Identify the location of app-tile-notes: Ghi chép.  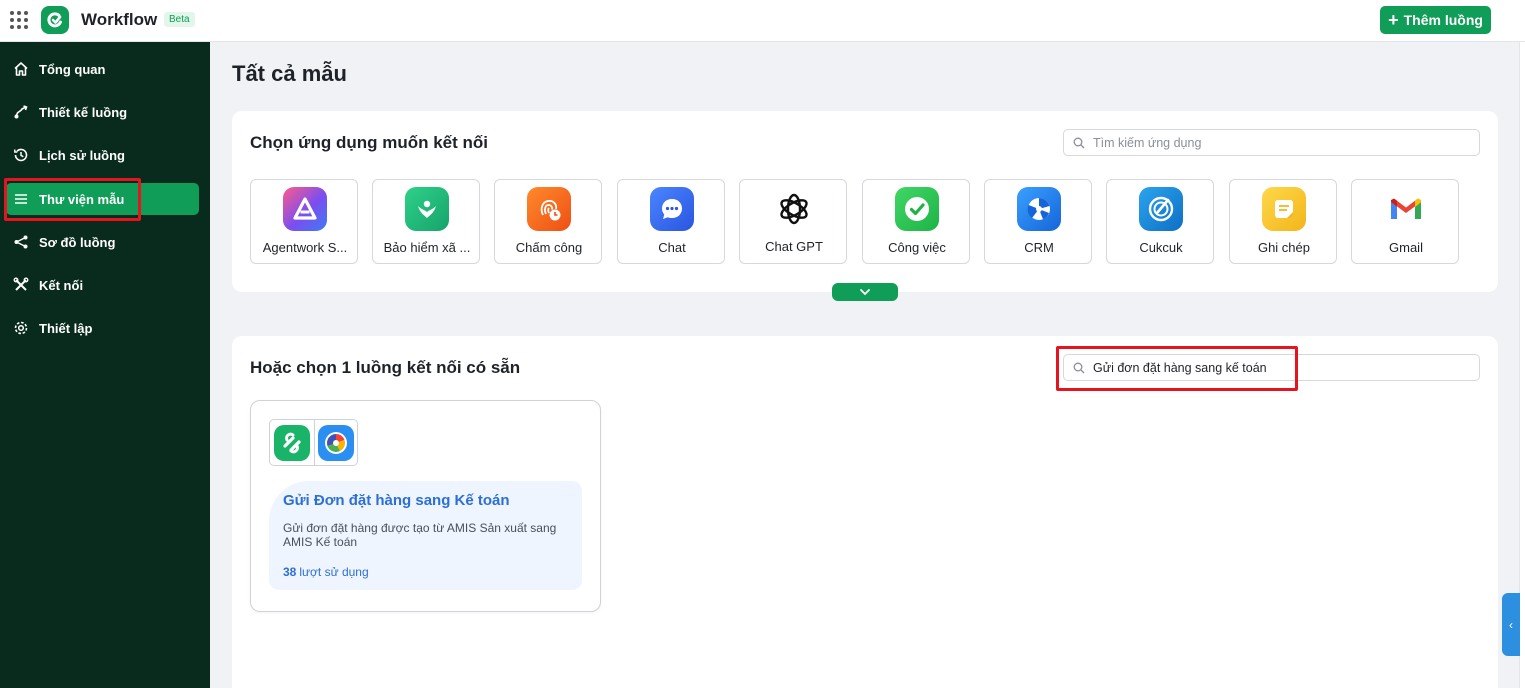
(1283, 221).